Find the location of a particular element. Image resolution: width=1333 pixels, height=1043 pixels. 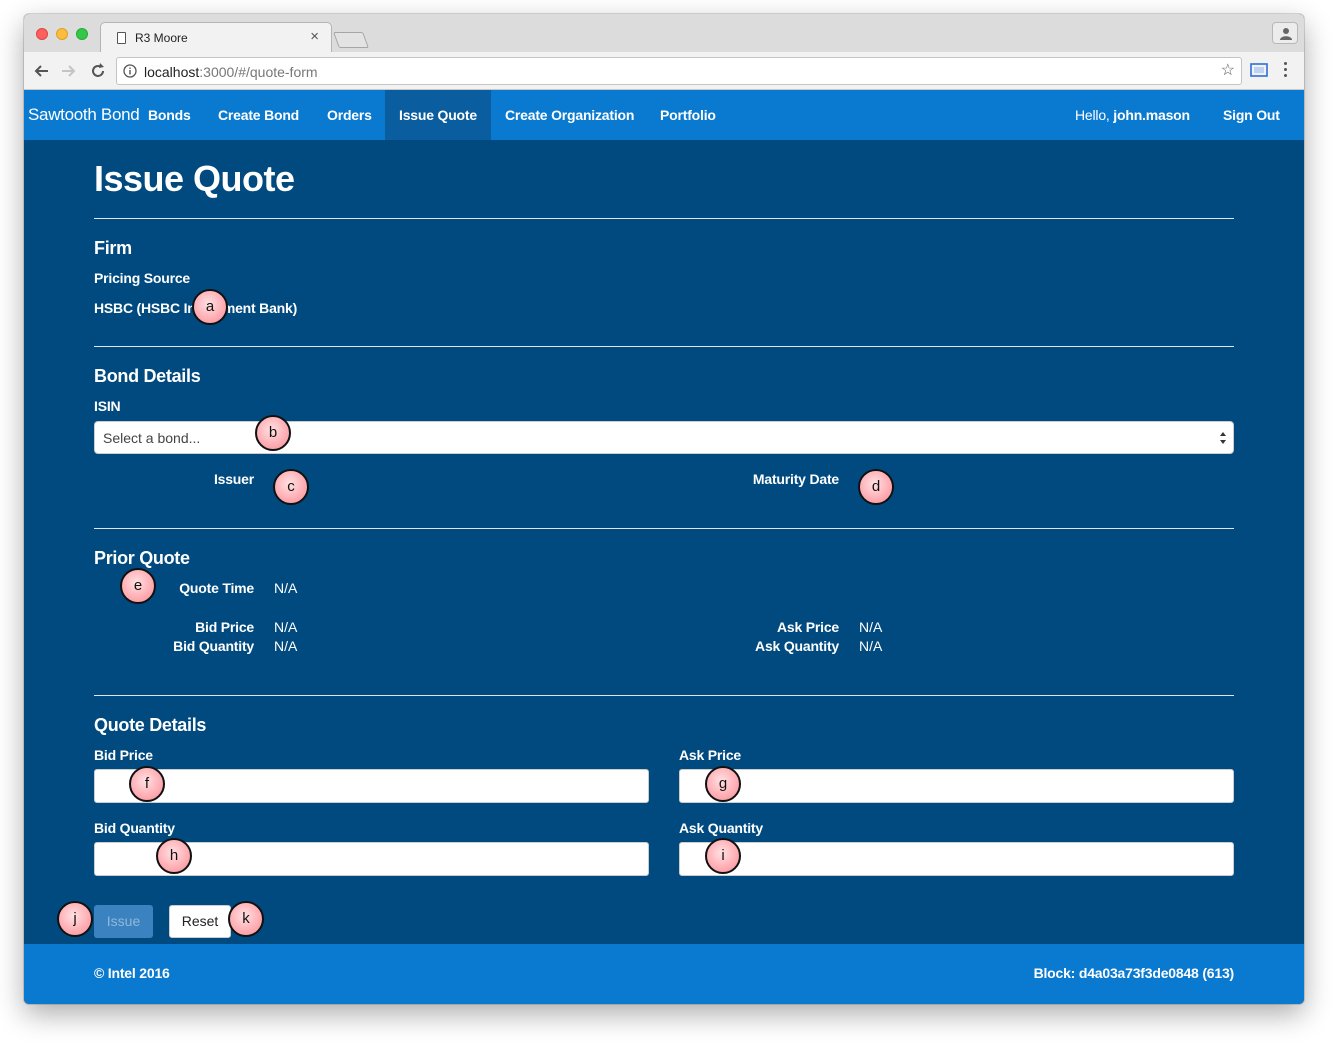

prior-bid-price-value: N/A is located at coordinates (286, 627).